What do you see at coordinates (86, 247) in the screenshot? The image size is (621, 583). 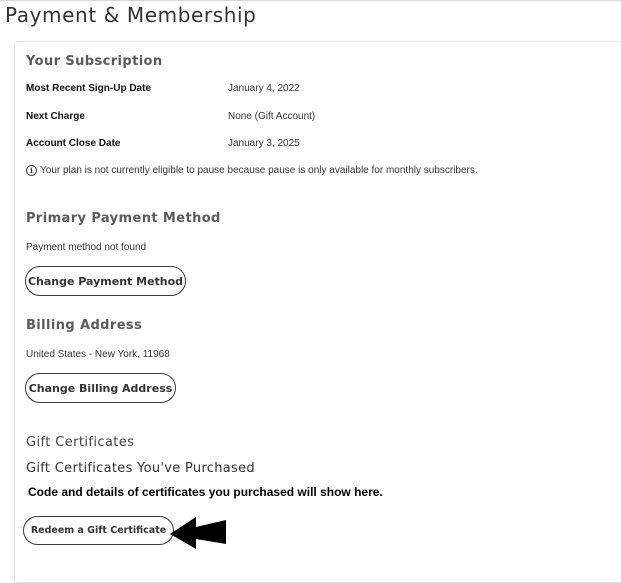 I see `payment-status: Payment method not found` at bounding box center [86, 247].